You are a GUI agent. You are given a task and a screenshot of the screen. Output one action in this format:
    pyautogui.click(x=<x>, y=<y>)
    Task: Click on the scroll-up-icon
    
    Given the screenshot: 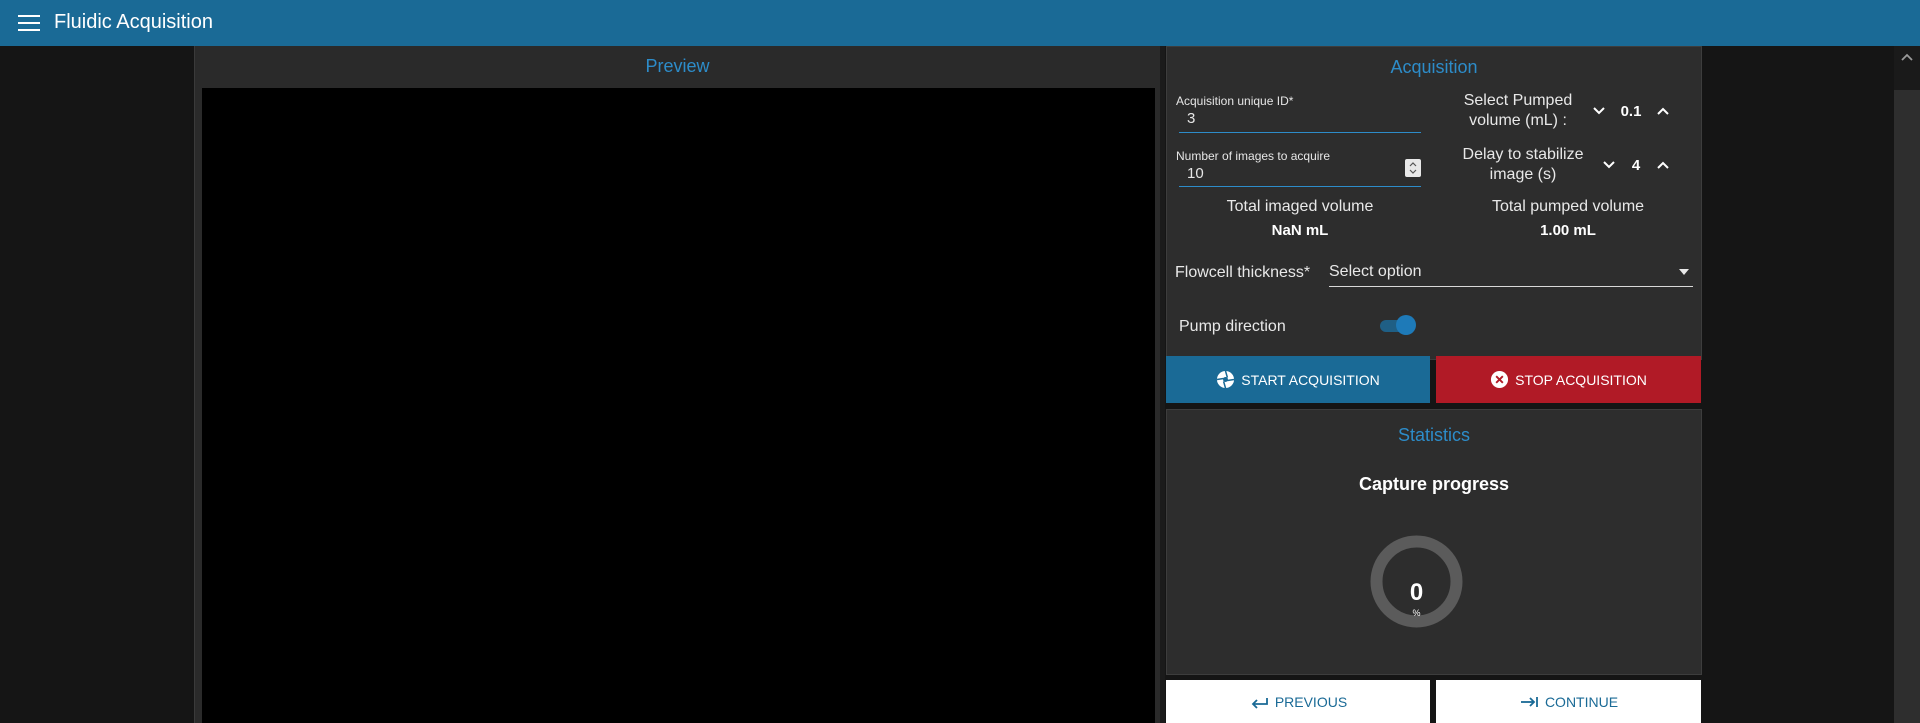 What is the action you would take?
    pyautogui.click(x=1907, y=57)
    